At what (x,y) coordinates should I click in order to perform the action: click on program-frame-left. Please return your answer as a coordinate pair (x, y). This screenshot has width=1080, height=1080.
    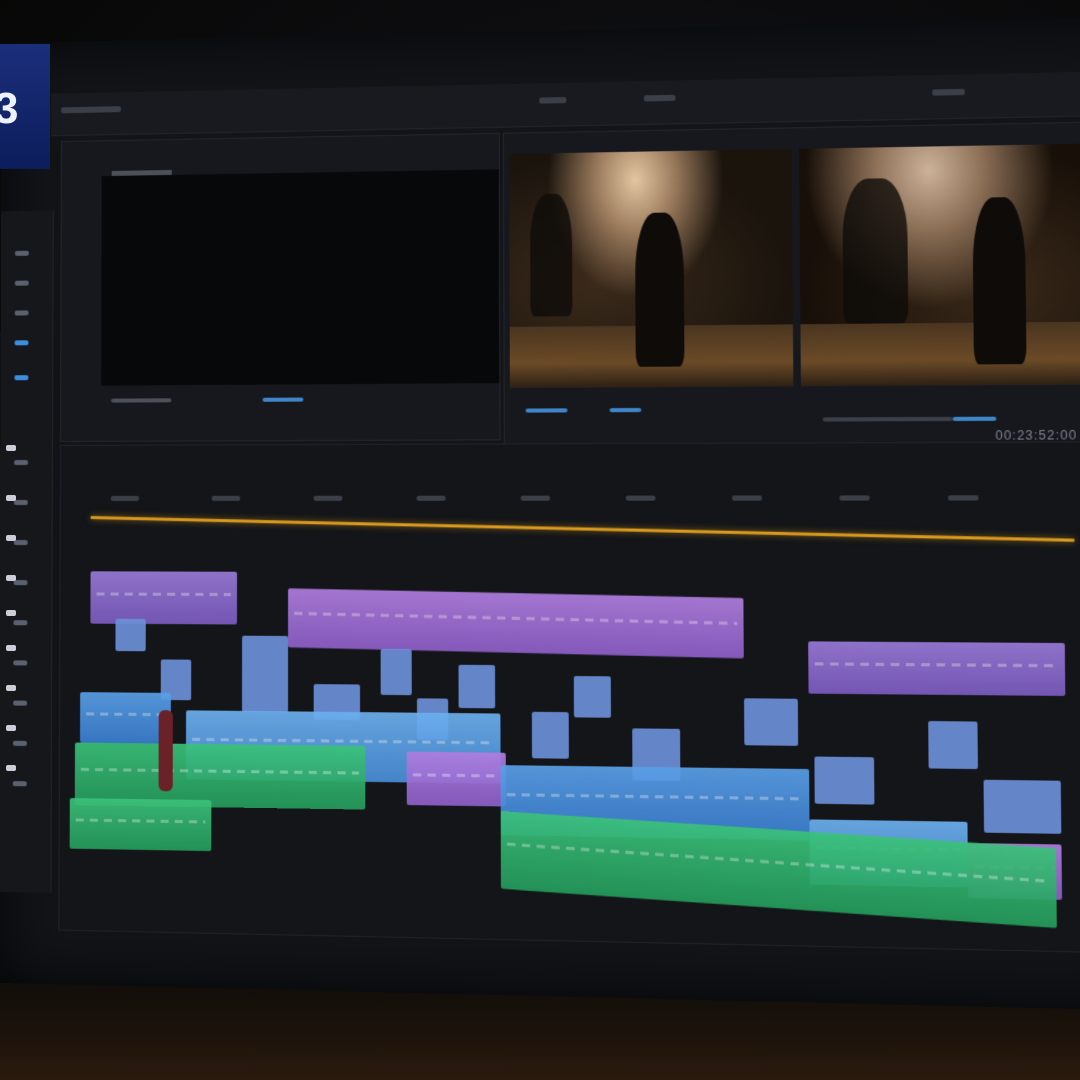
    Looking at the image, I should click on (651, 268).